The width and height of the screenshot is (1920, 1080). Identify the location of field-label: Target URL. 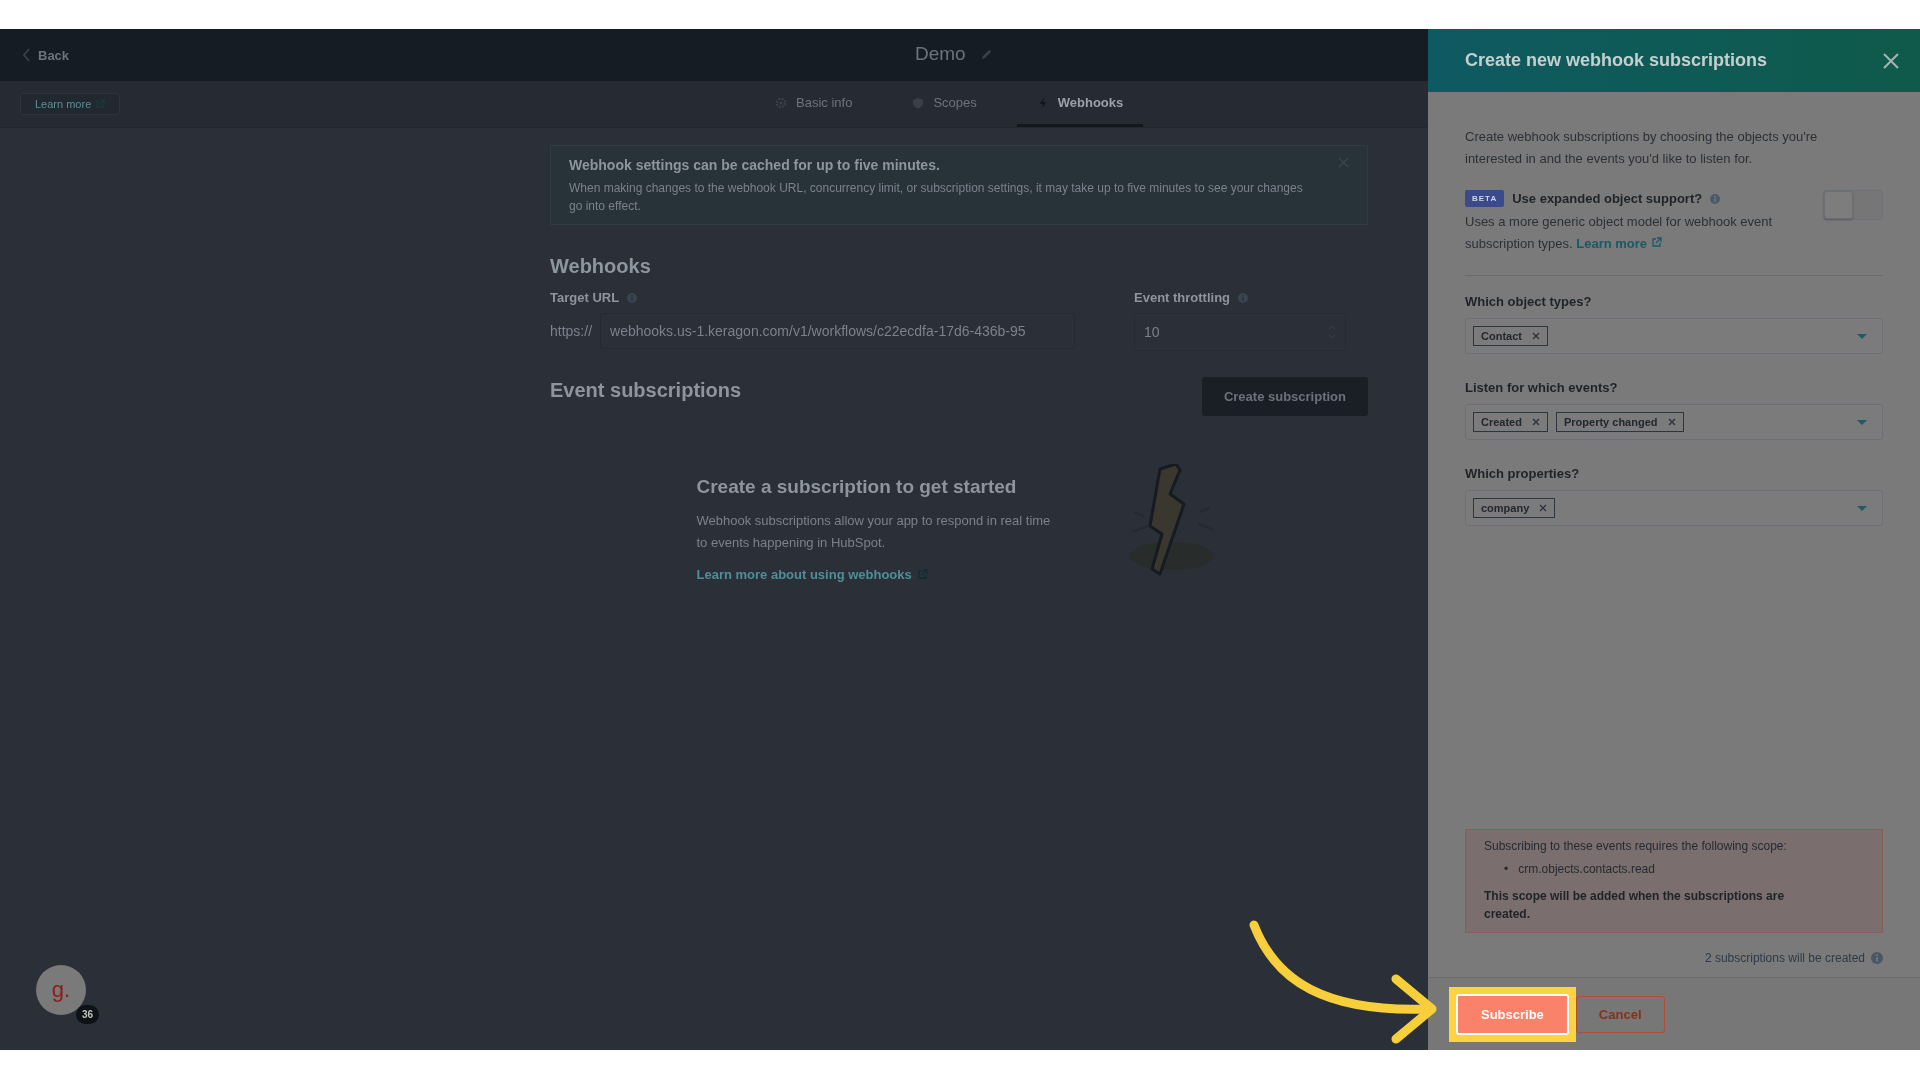
(585, 297).